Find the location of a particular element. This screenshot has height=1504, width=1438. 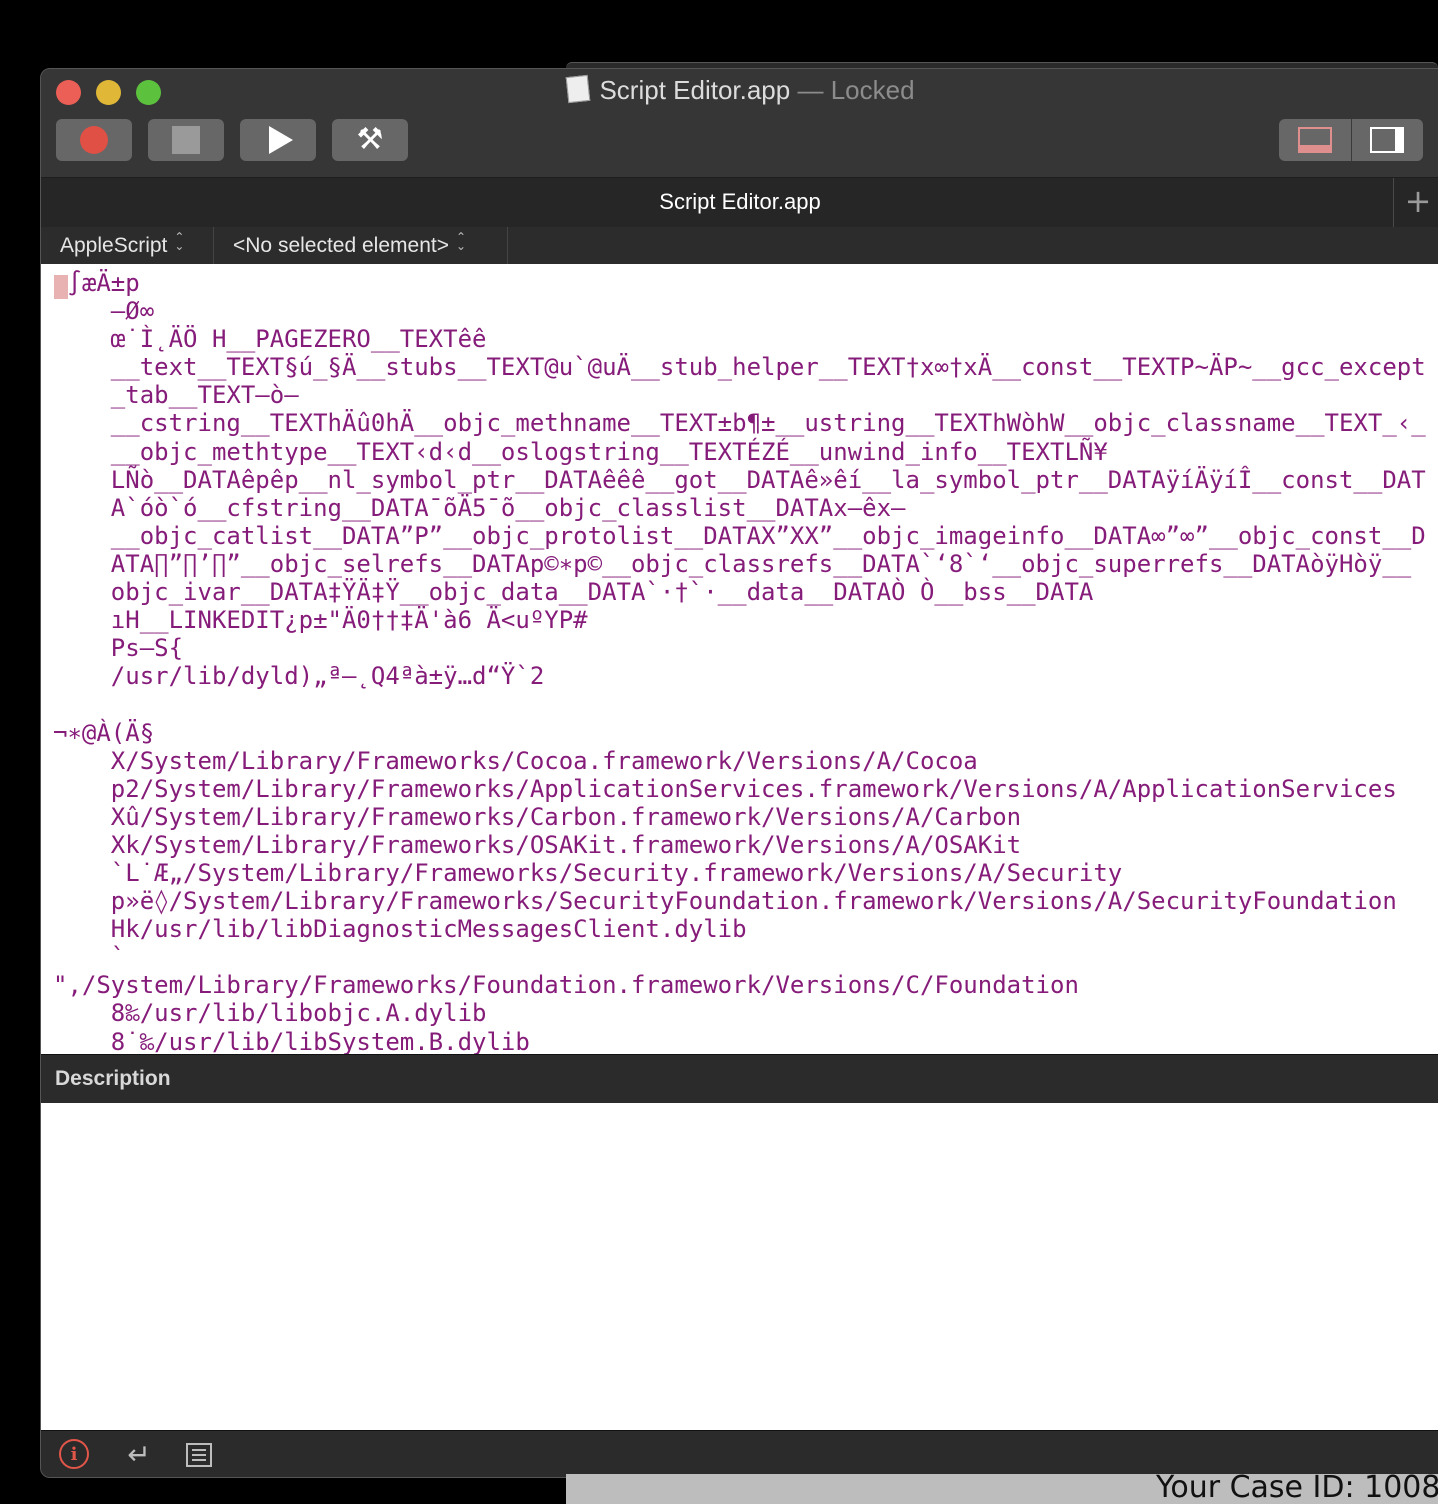

side-pane-icon is located at coordinates (1387, 140).